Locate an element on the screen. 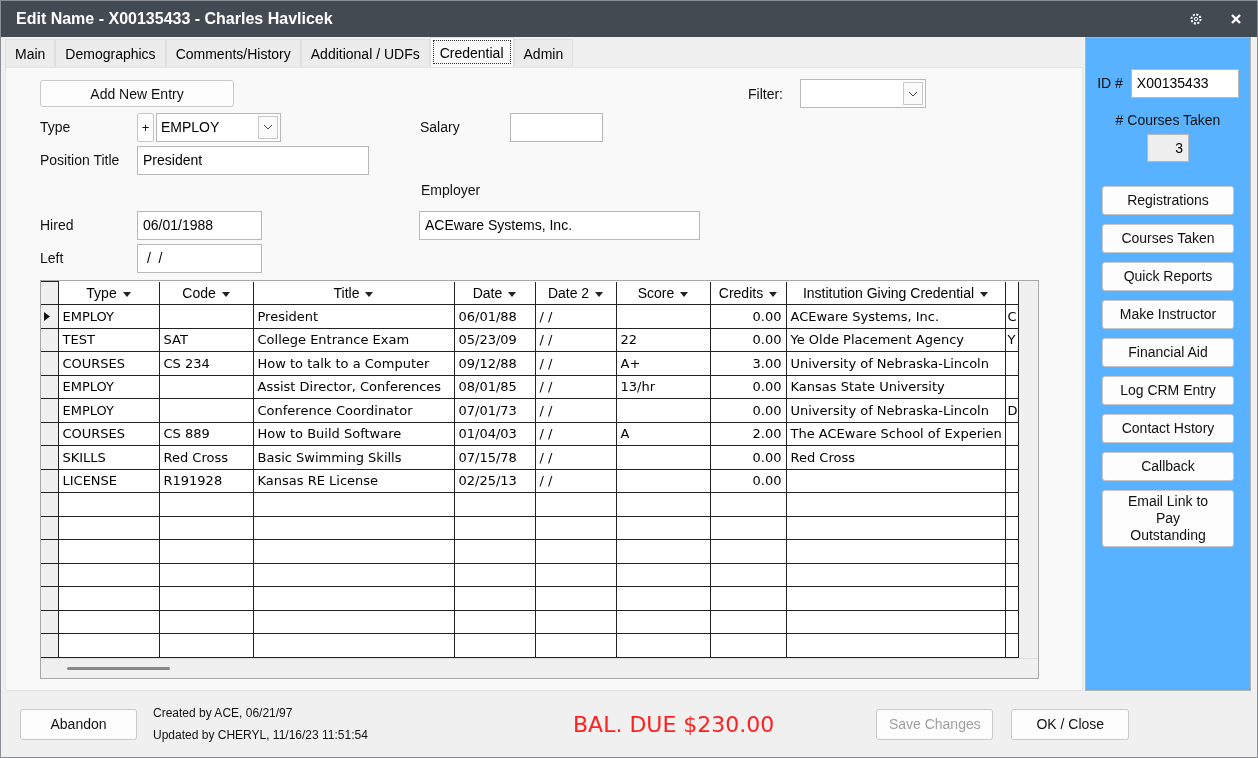 The width and height of the screenshot is (1258, 758). tab: Demographics is located at coordinates (110, 53).